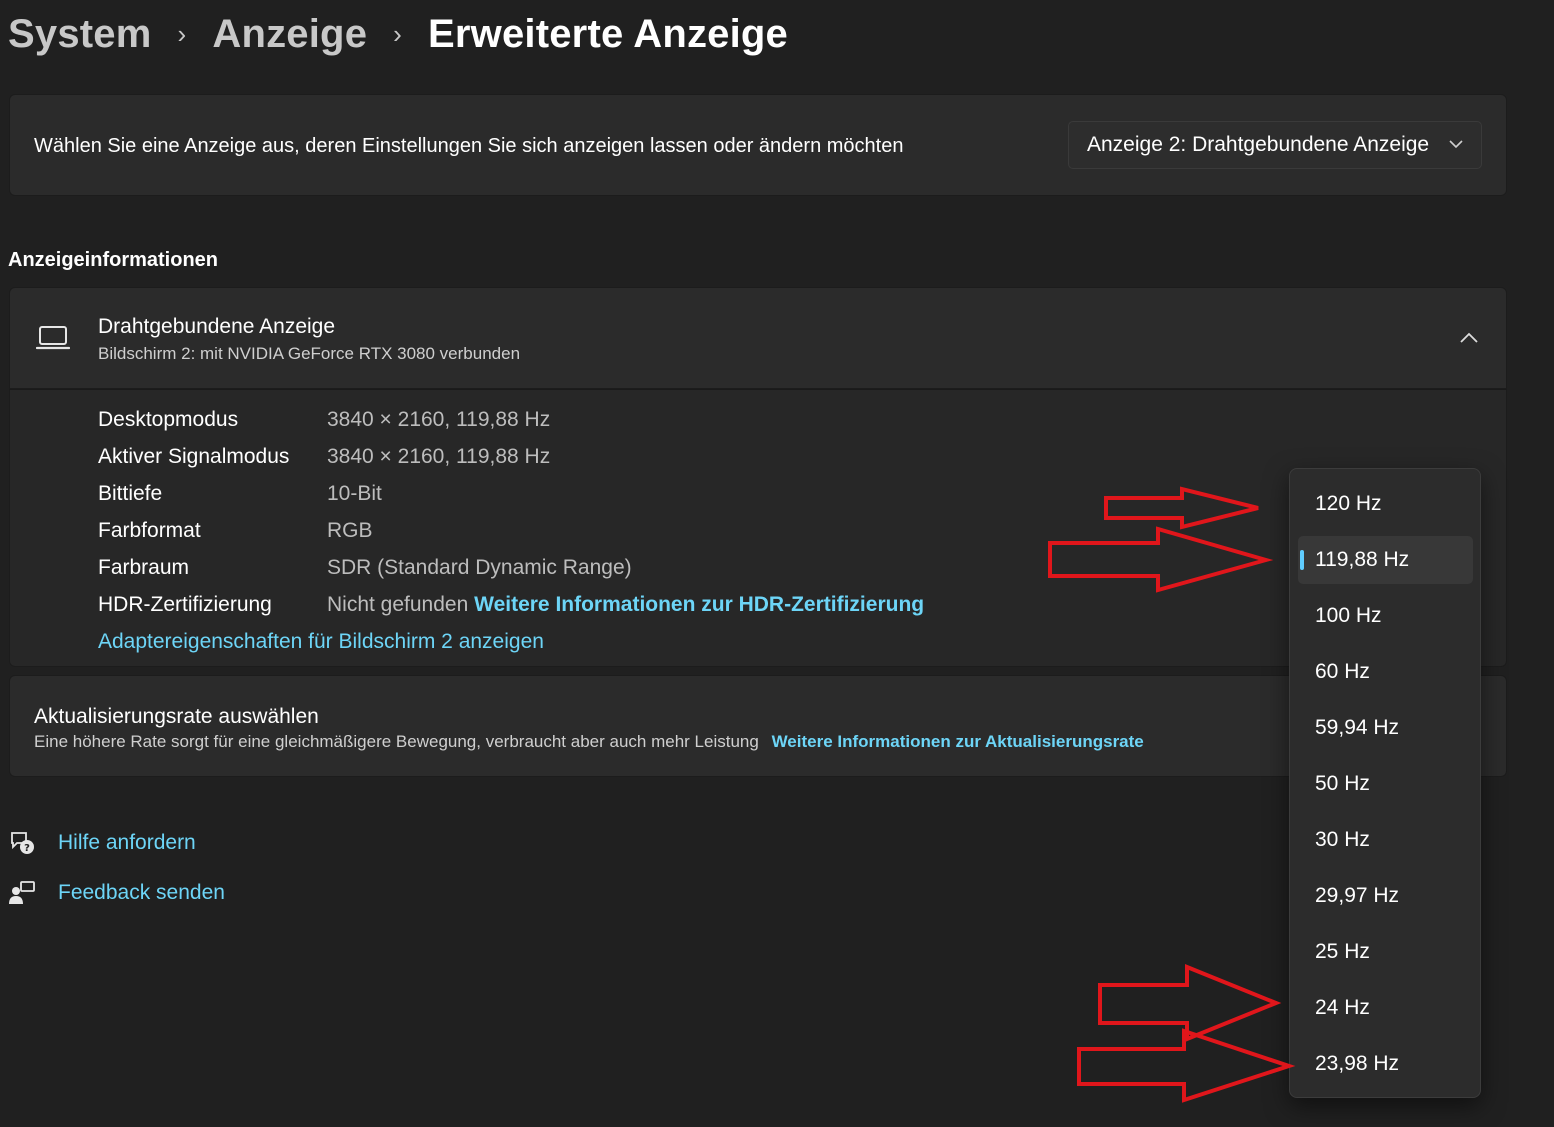 This screenshot has width=1554, height=1127. I want to click on refresh-rate-title: Aktualisierungsrate auswählen, so click(176, 716).